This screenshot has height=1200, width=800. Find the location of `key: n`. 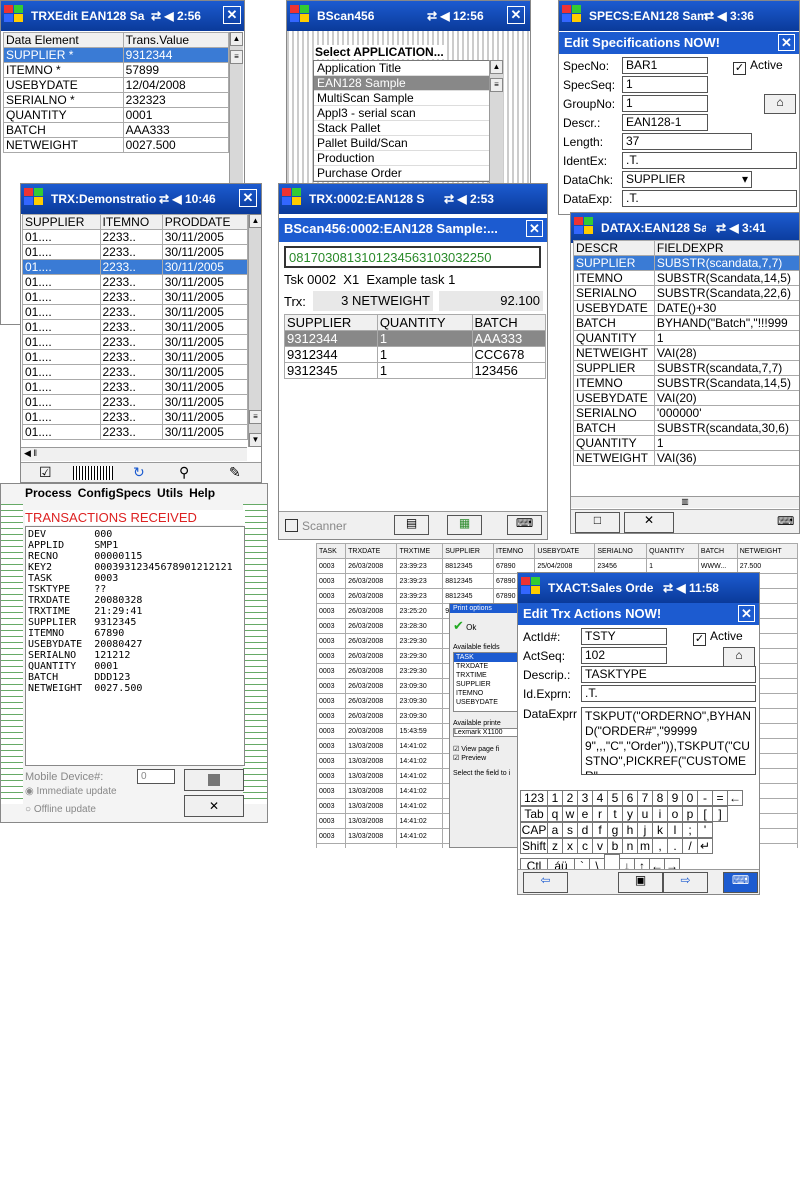

key: n is located at coordinates (630, 846).